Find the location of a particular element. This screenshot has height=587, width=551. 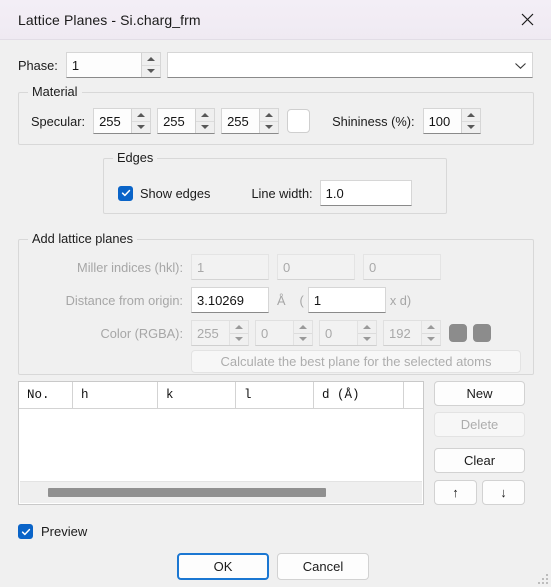

color-r-arrows is located at coordinates (238, 333).